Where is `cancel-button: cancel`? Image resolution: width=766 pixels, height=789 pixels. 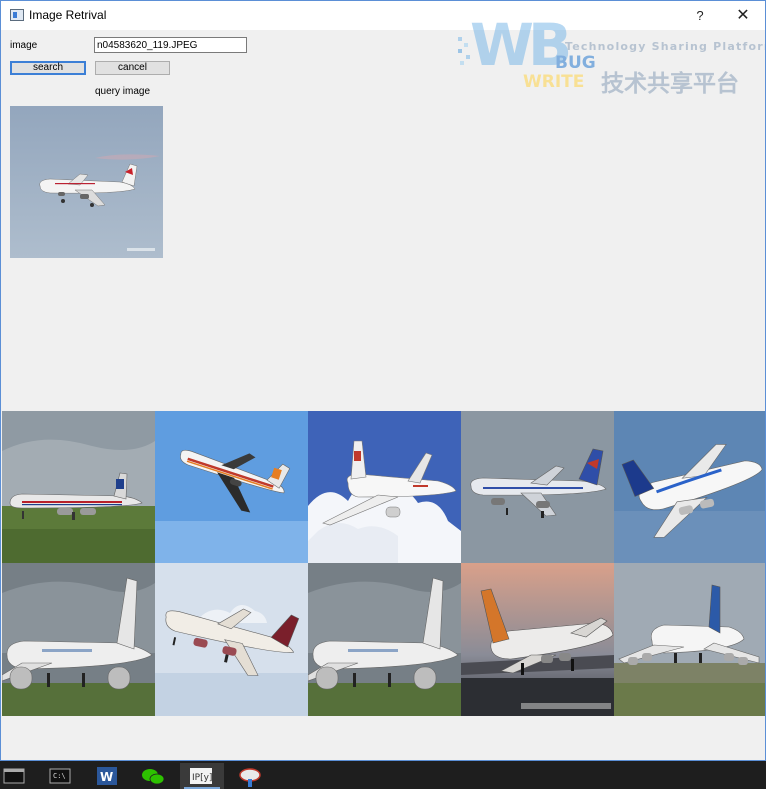
cancel-button: cancel is located at coordinates (132, 68).